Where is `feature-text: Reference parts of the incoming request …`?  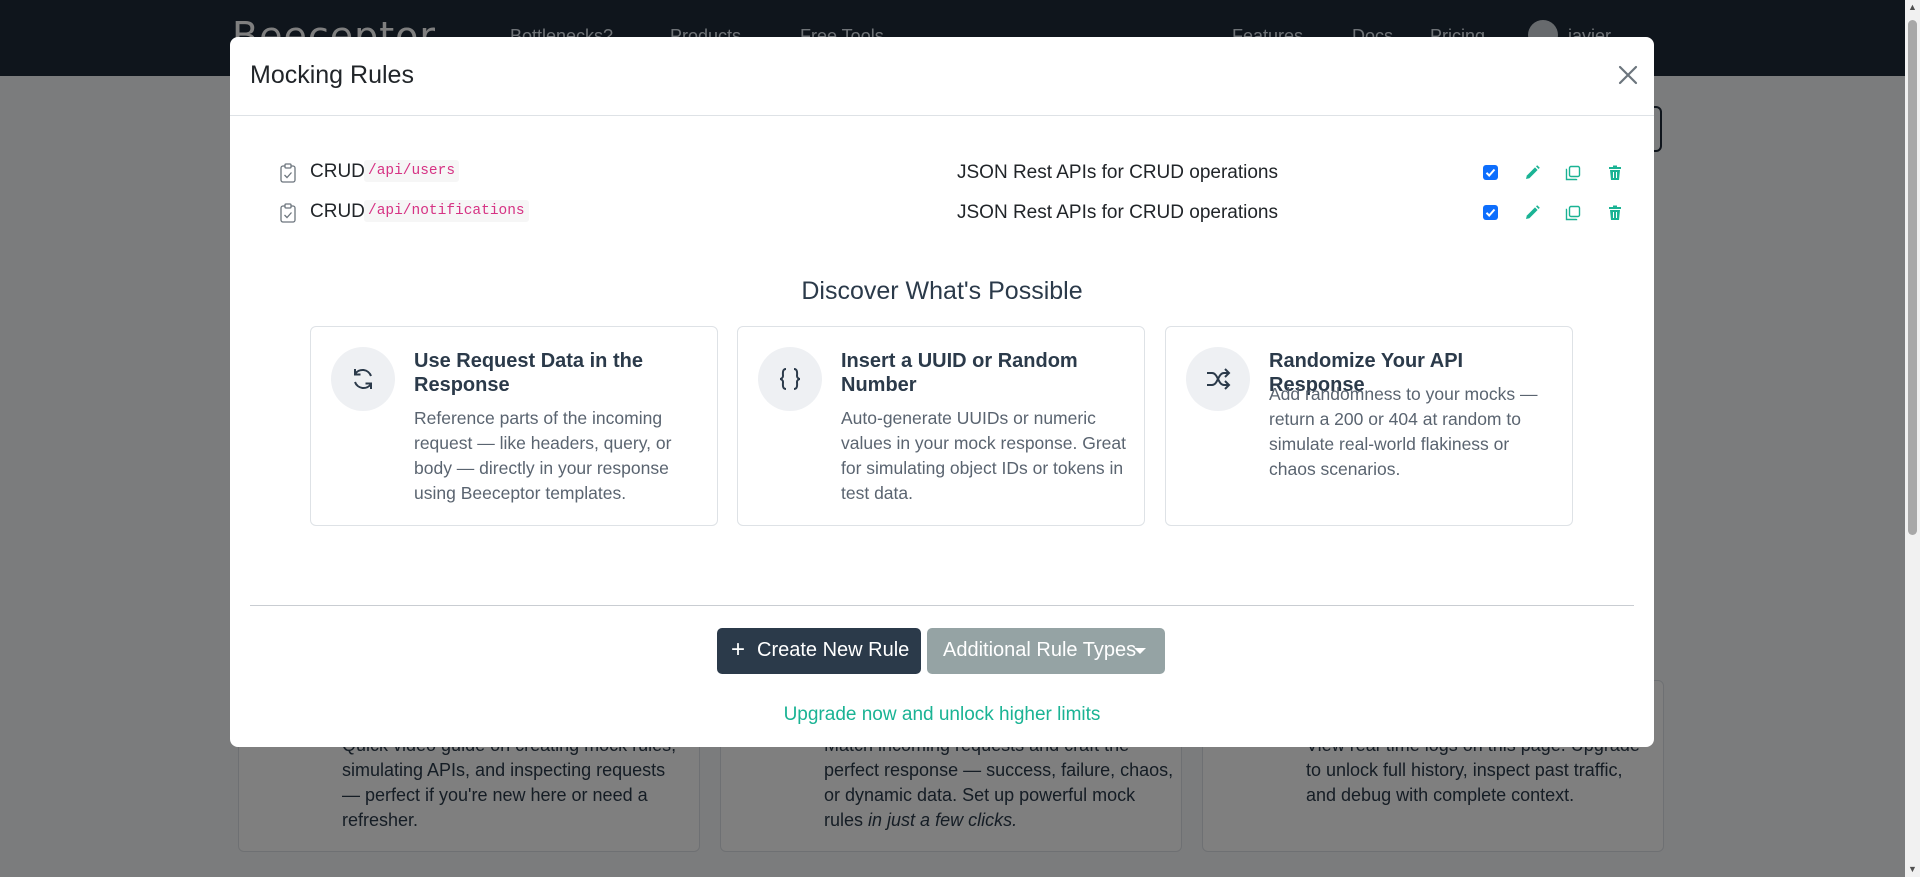
feature-text: Reference parts of the incoming request … is located at coordinates (543, 455).